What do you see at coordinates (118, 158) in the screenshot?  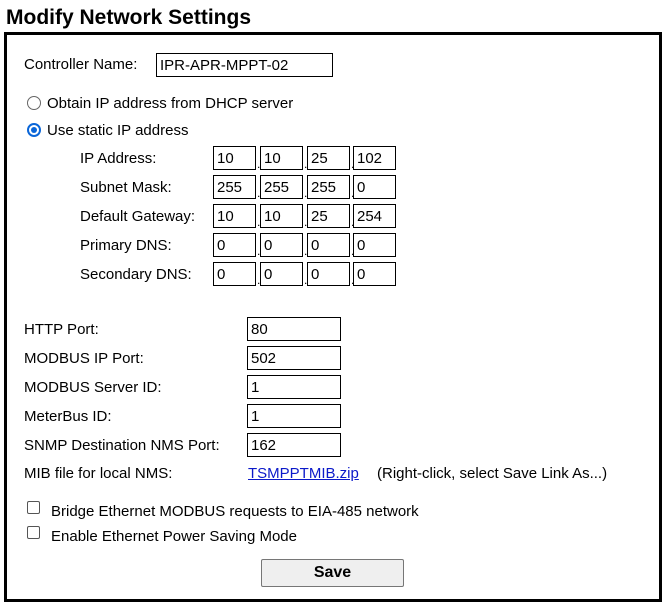 I see `ip-address-label: IP Address:` at bounding box center [118, 158].